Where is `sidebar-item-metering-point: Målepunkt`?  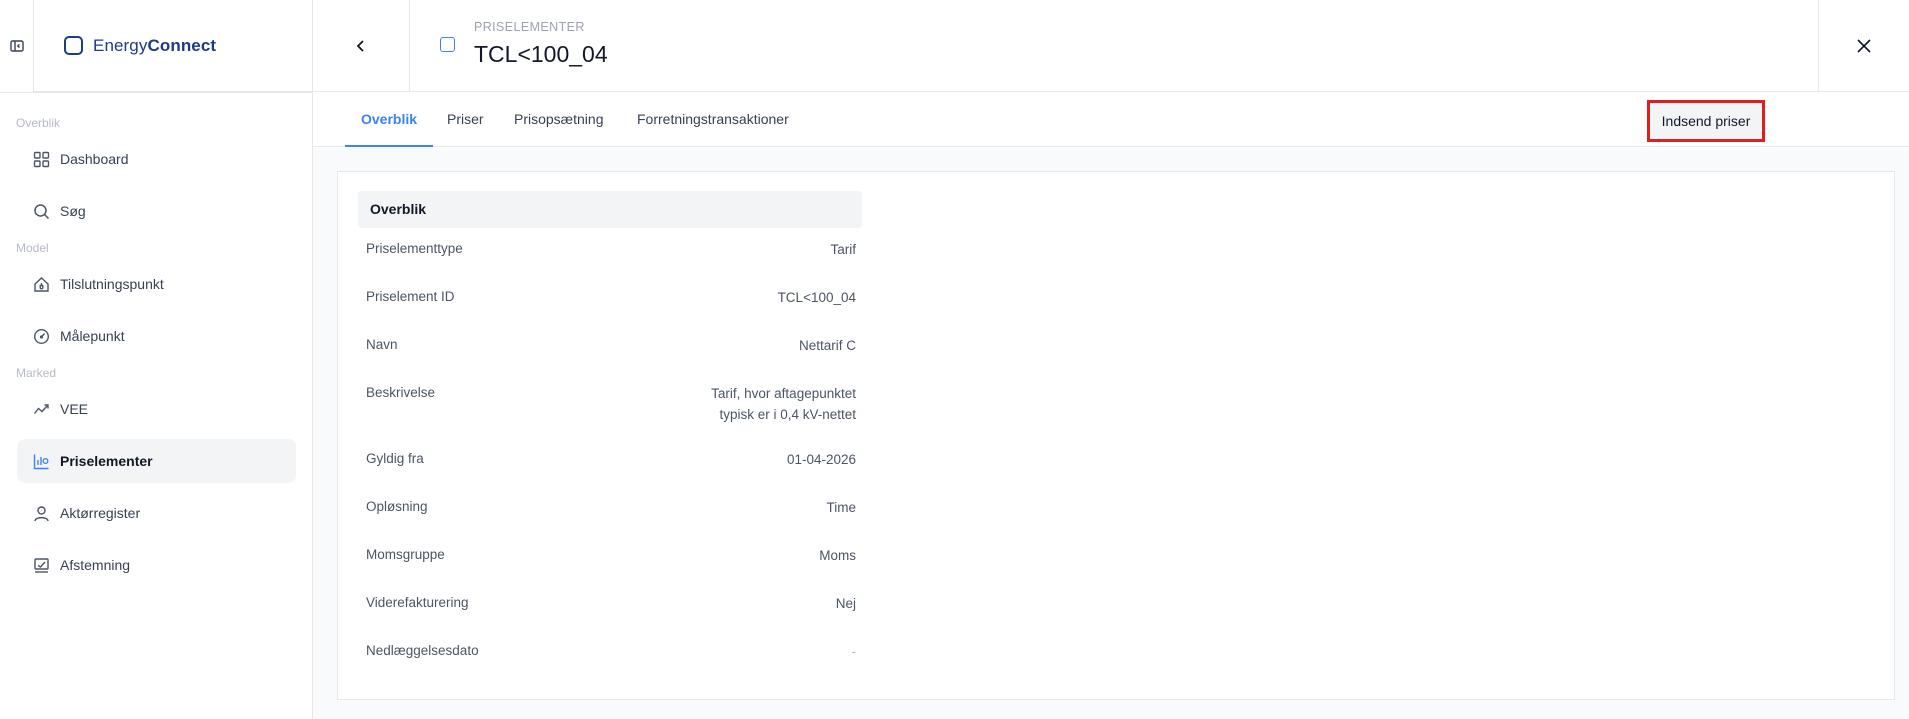 sidebar-item-metering-point: Målepunkt is located at coordinates (156, 336).